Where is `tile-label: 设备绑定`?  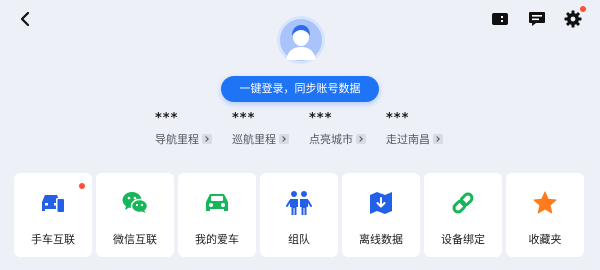
tile-label: 设备绑定 is located at coordinates (463, 239).